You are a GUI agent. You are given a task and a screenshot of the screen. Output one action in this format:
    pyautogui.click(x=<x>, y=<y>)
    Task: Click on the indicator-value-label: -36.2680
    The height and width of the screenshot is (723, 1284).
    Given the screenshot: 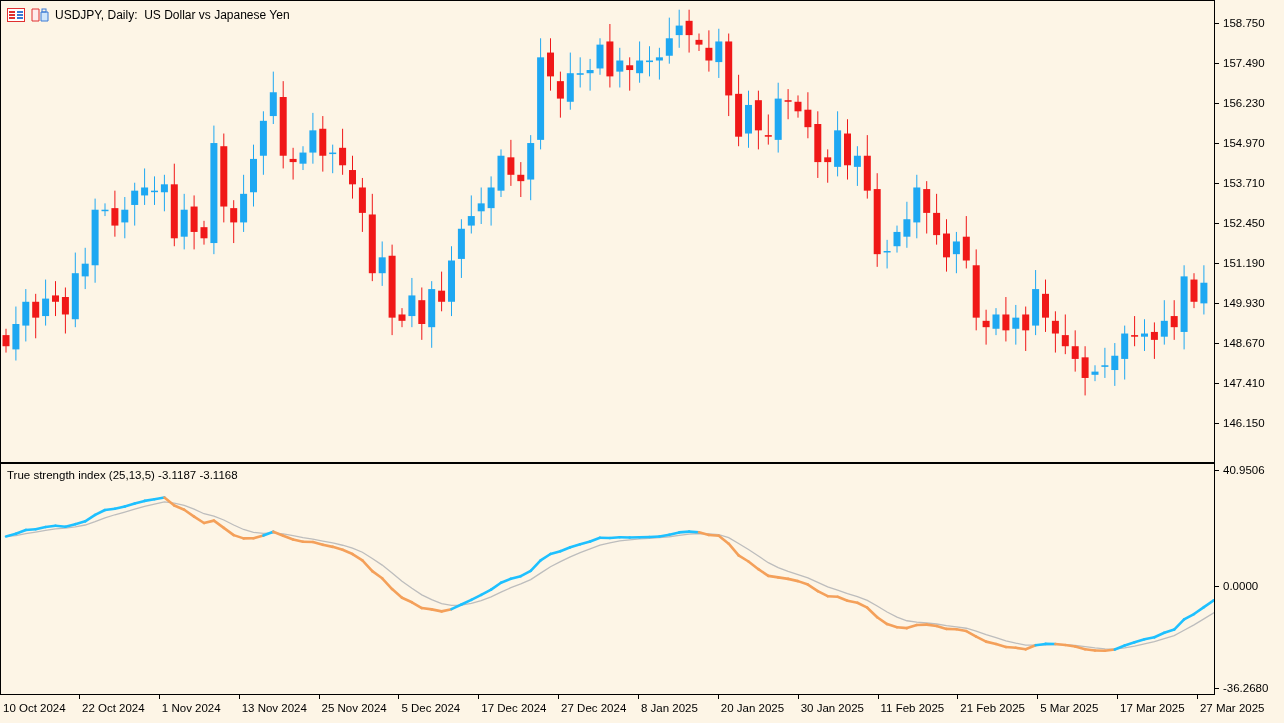 What is the action you would take?
    pyautogui.click(x=1246, y=688)
    